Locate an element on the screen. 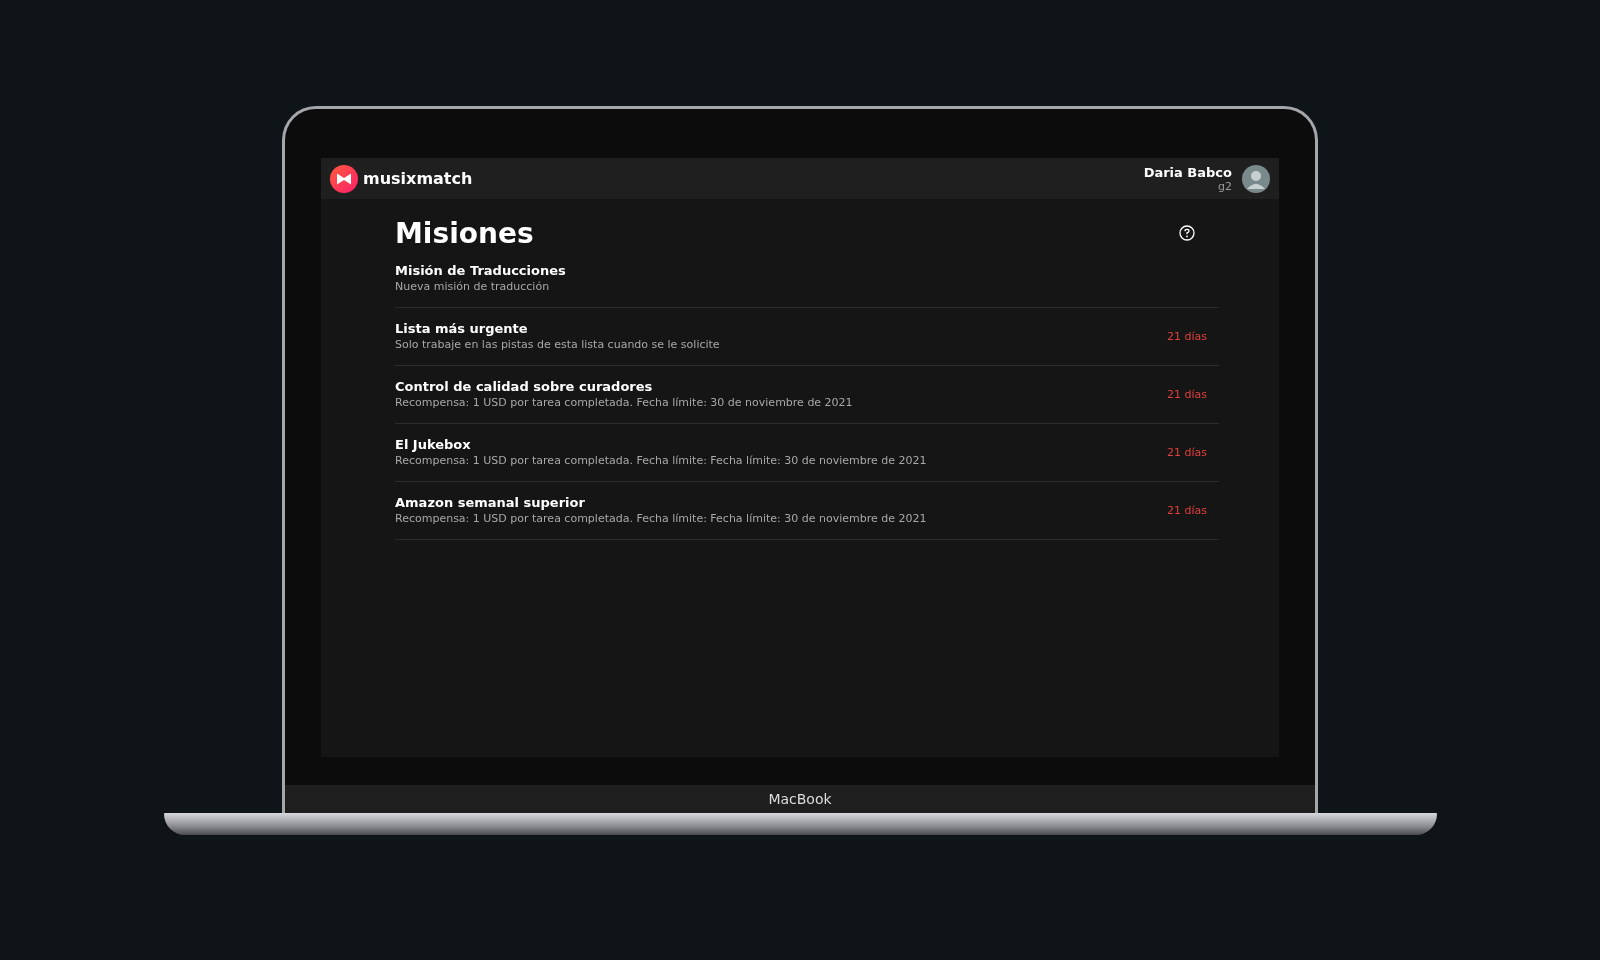  mission-title: El Jukebox is located at coordinates (433, 444).